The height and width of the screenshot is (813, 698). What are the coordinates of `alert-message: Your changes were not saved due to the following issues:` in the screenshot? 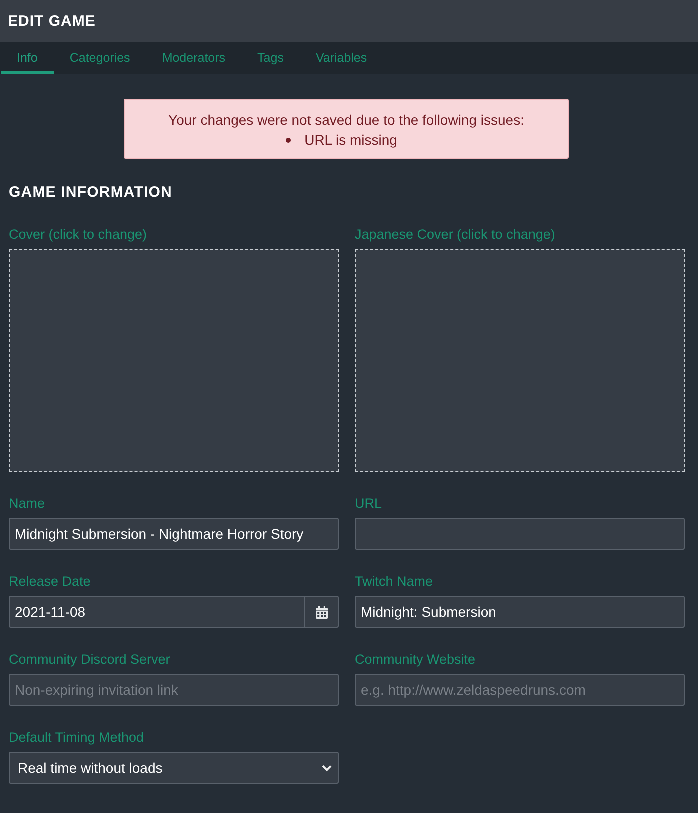 It's located at (347, 120).